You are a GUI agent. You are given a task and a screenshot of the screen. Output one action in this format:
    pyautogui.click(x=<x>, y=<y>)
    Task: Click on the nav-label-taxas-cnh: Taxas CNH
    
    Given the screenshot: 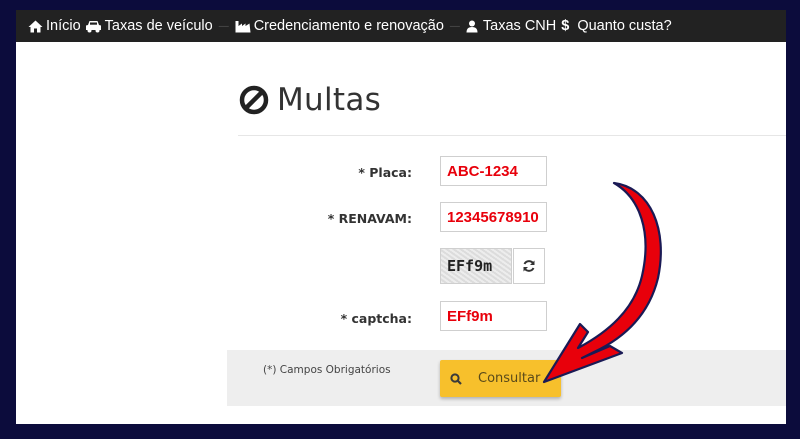 What is the action you would take?
    pyautogui.click(x=519, y=26)
    